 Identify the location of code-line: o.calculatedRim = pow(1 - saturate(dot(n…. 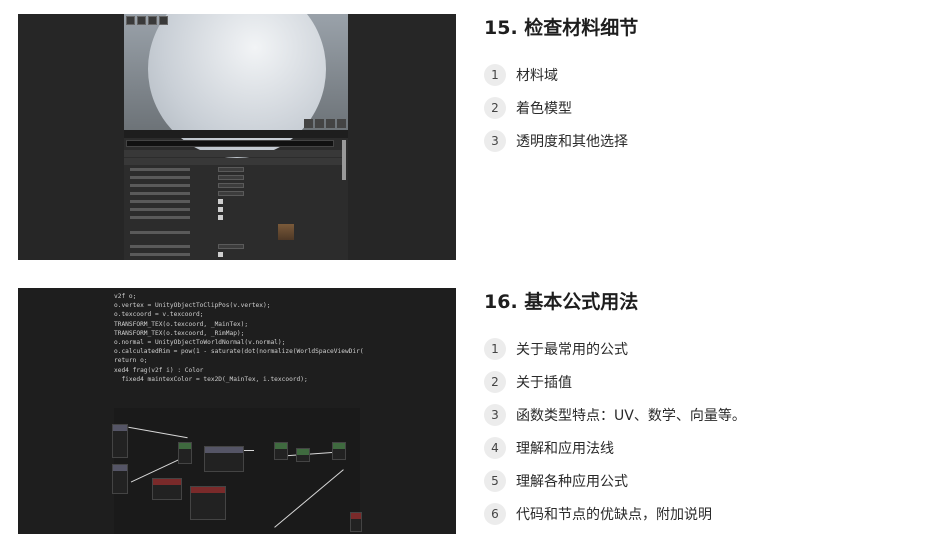
(239, 352).